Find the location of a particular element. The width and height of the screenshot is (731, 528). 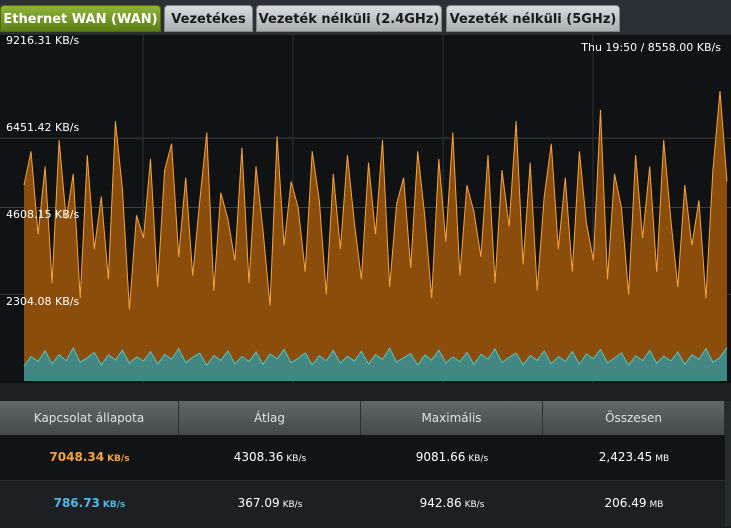

header-connection-status: Kapcsolat állapota is located at coordinates (89, 418).